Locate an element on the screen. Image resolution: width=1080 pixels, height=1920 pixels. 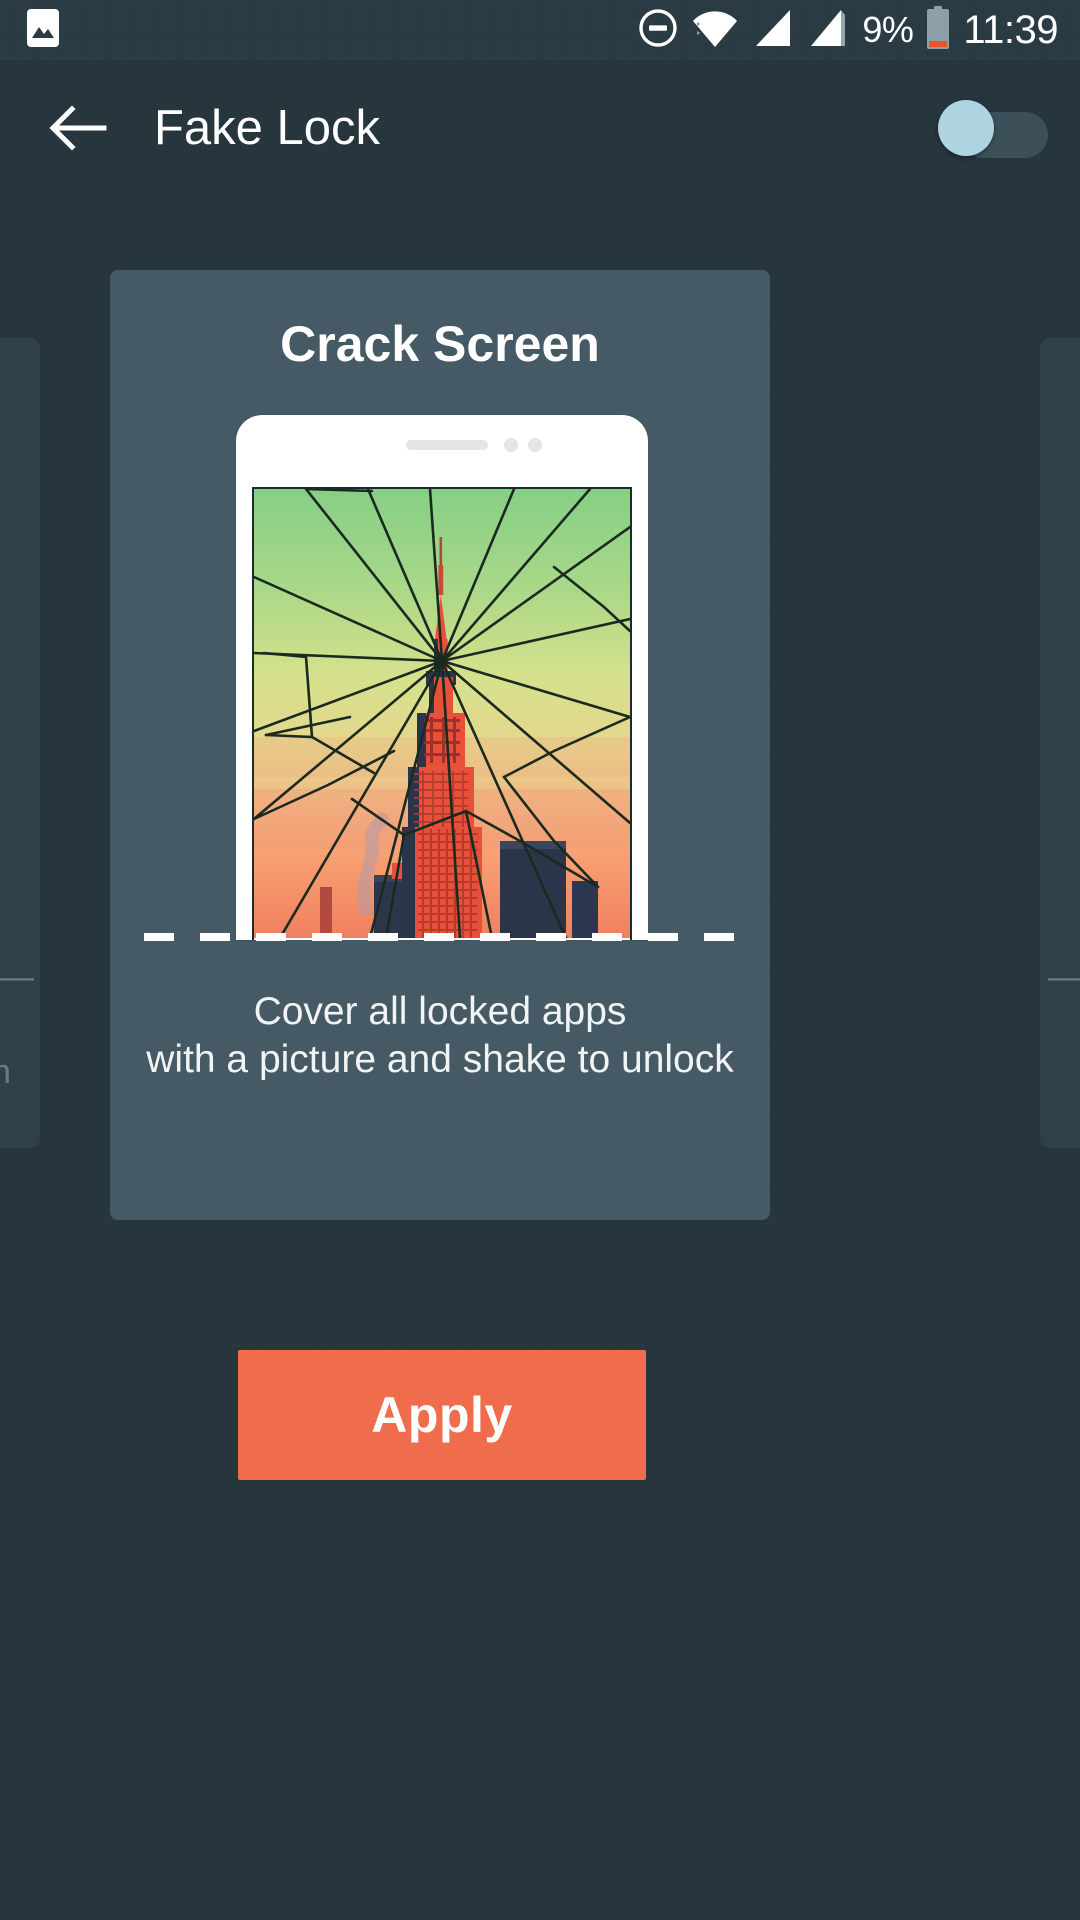
status-bar-right-icons: 9% 11:39 is located at coordinates (848, 30).